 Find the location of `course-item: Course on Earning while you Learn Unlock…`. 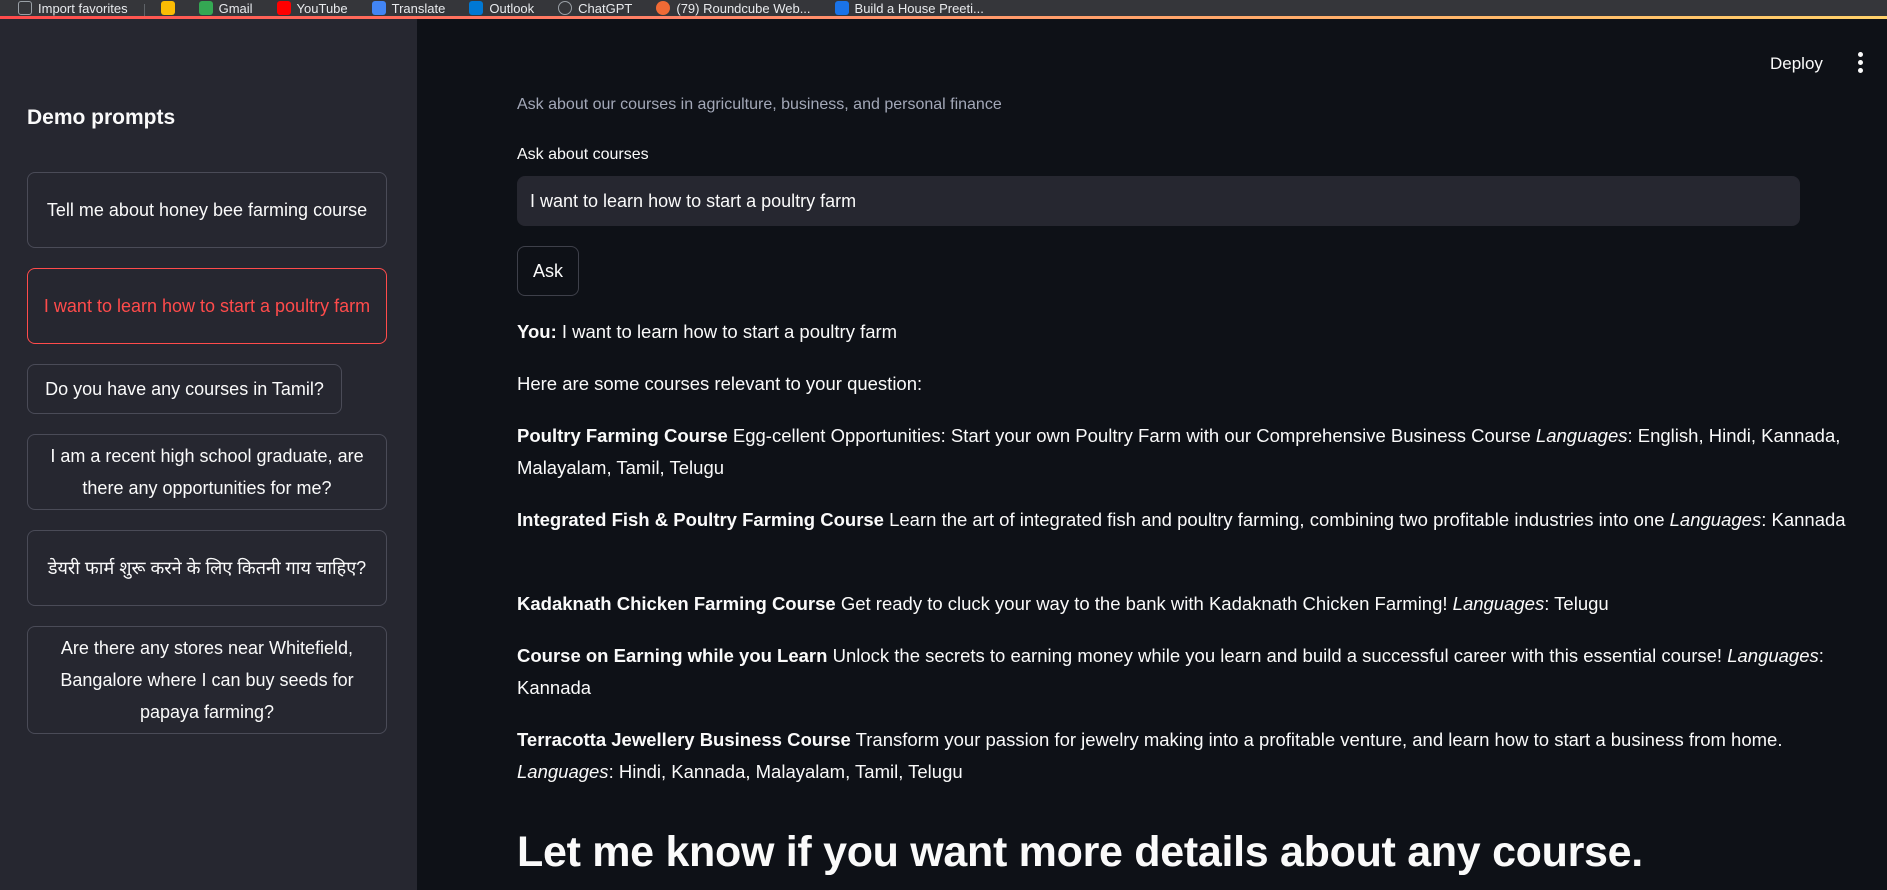

course-item: Course on Earning while you Learn Unlock… is located at coordinates (1187, 672).